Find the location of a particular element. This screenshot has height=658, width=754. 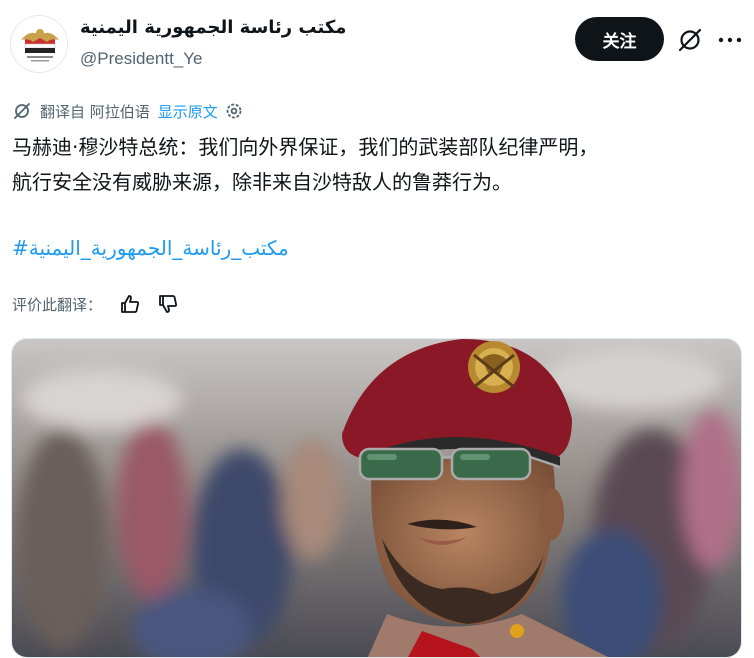

author-display-name: مكتب رئاسة الجمهورية اليمنية is located at coordinates (213, 27).